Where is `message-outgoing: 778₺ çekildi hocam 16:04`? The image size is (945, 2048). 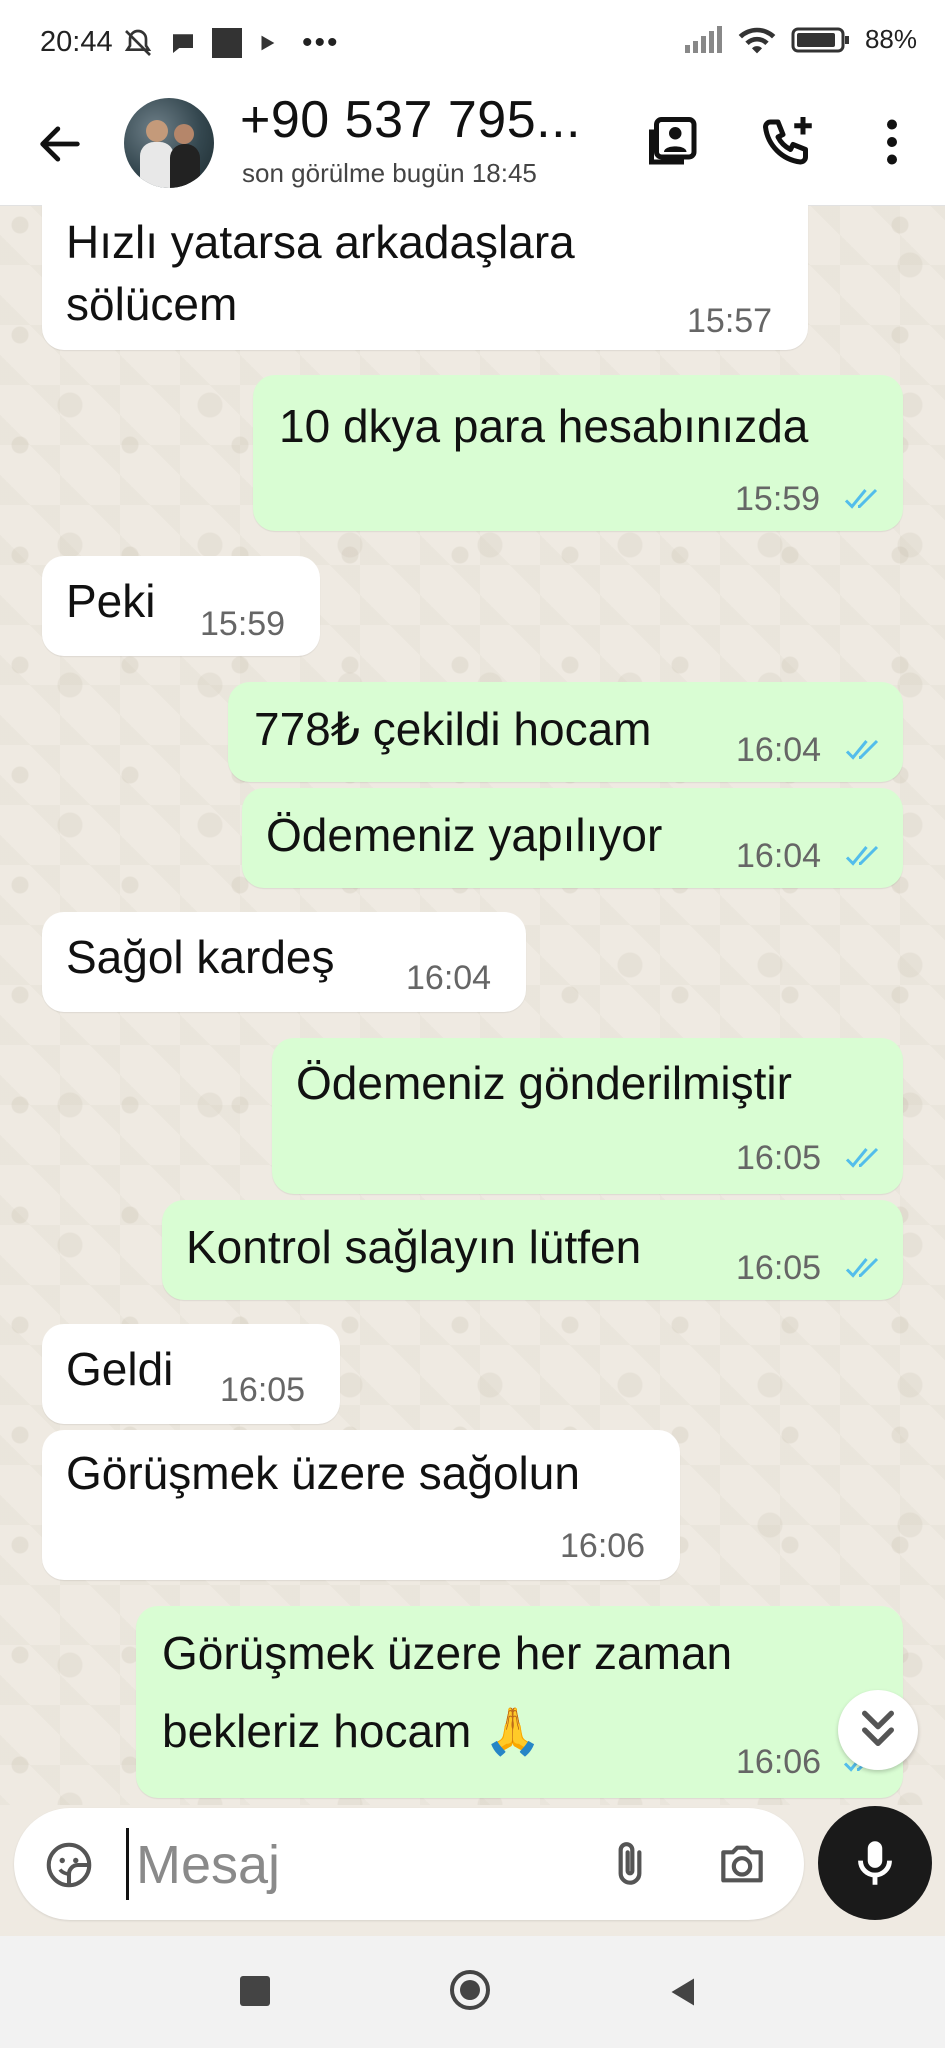
message-outgoing: 778₺ çekildi hocam 16:04 is located at coordinates (565, 732).